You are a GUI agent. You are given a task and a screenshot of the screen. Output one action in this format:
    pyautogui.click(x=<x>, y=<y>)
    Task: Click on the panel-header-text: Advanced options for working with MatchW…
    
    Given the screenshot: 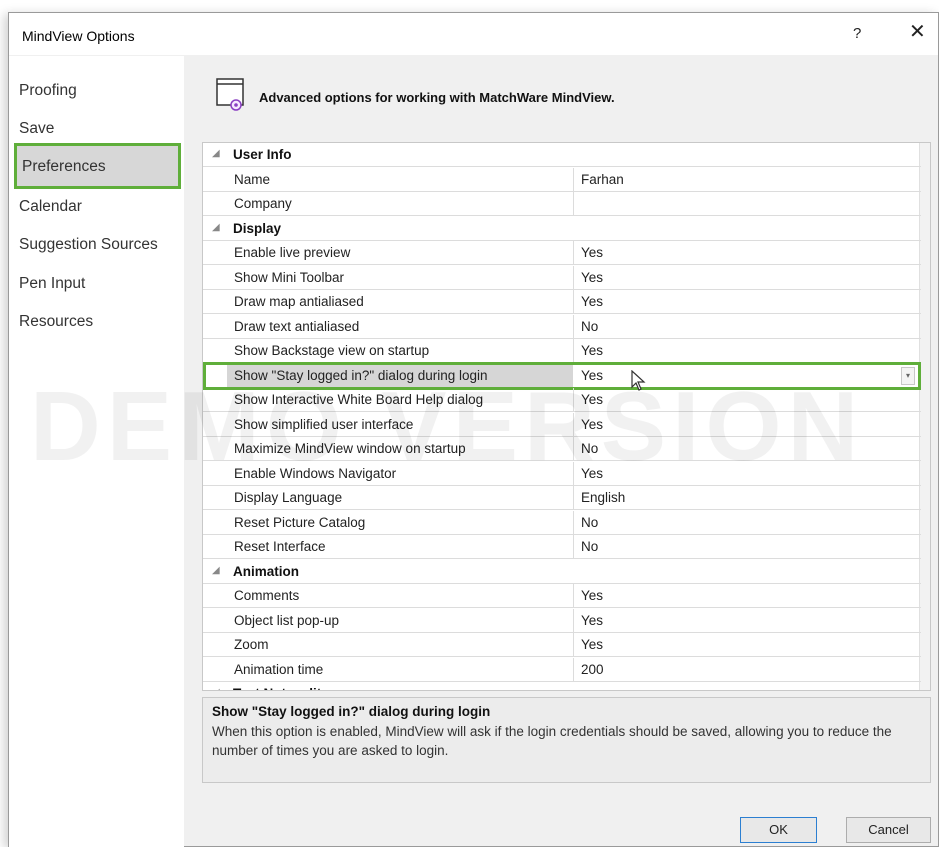 What is the action you would take?
    pyautogui.click(x=437, y=97)
    